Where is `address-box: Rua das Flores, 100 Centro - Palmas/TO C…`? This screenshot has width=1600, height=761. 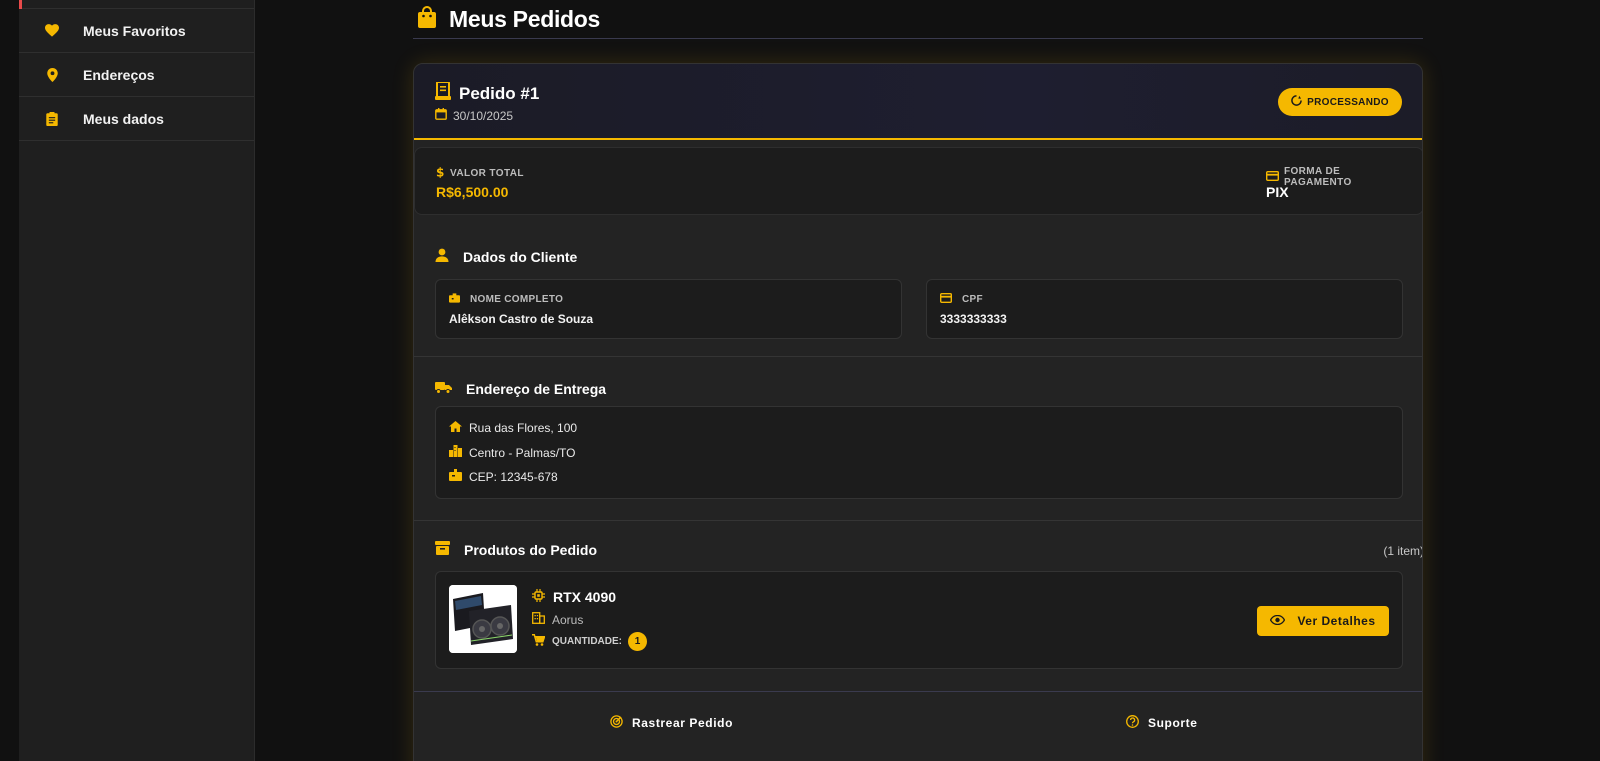
address-box: Rua das Flores, 100 Centro - Palmas/TO C… is located at coordinates (919, 452).